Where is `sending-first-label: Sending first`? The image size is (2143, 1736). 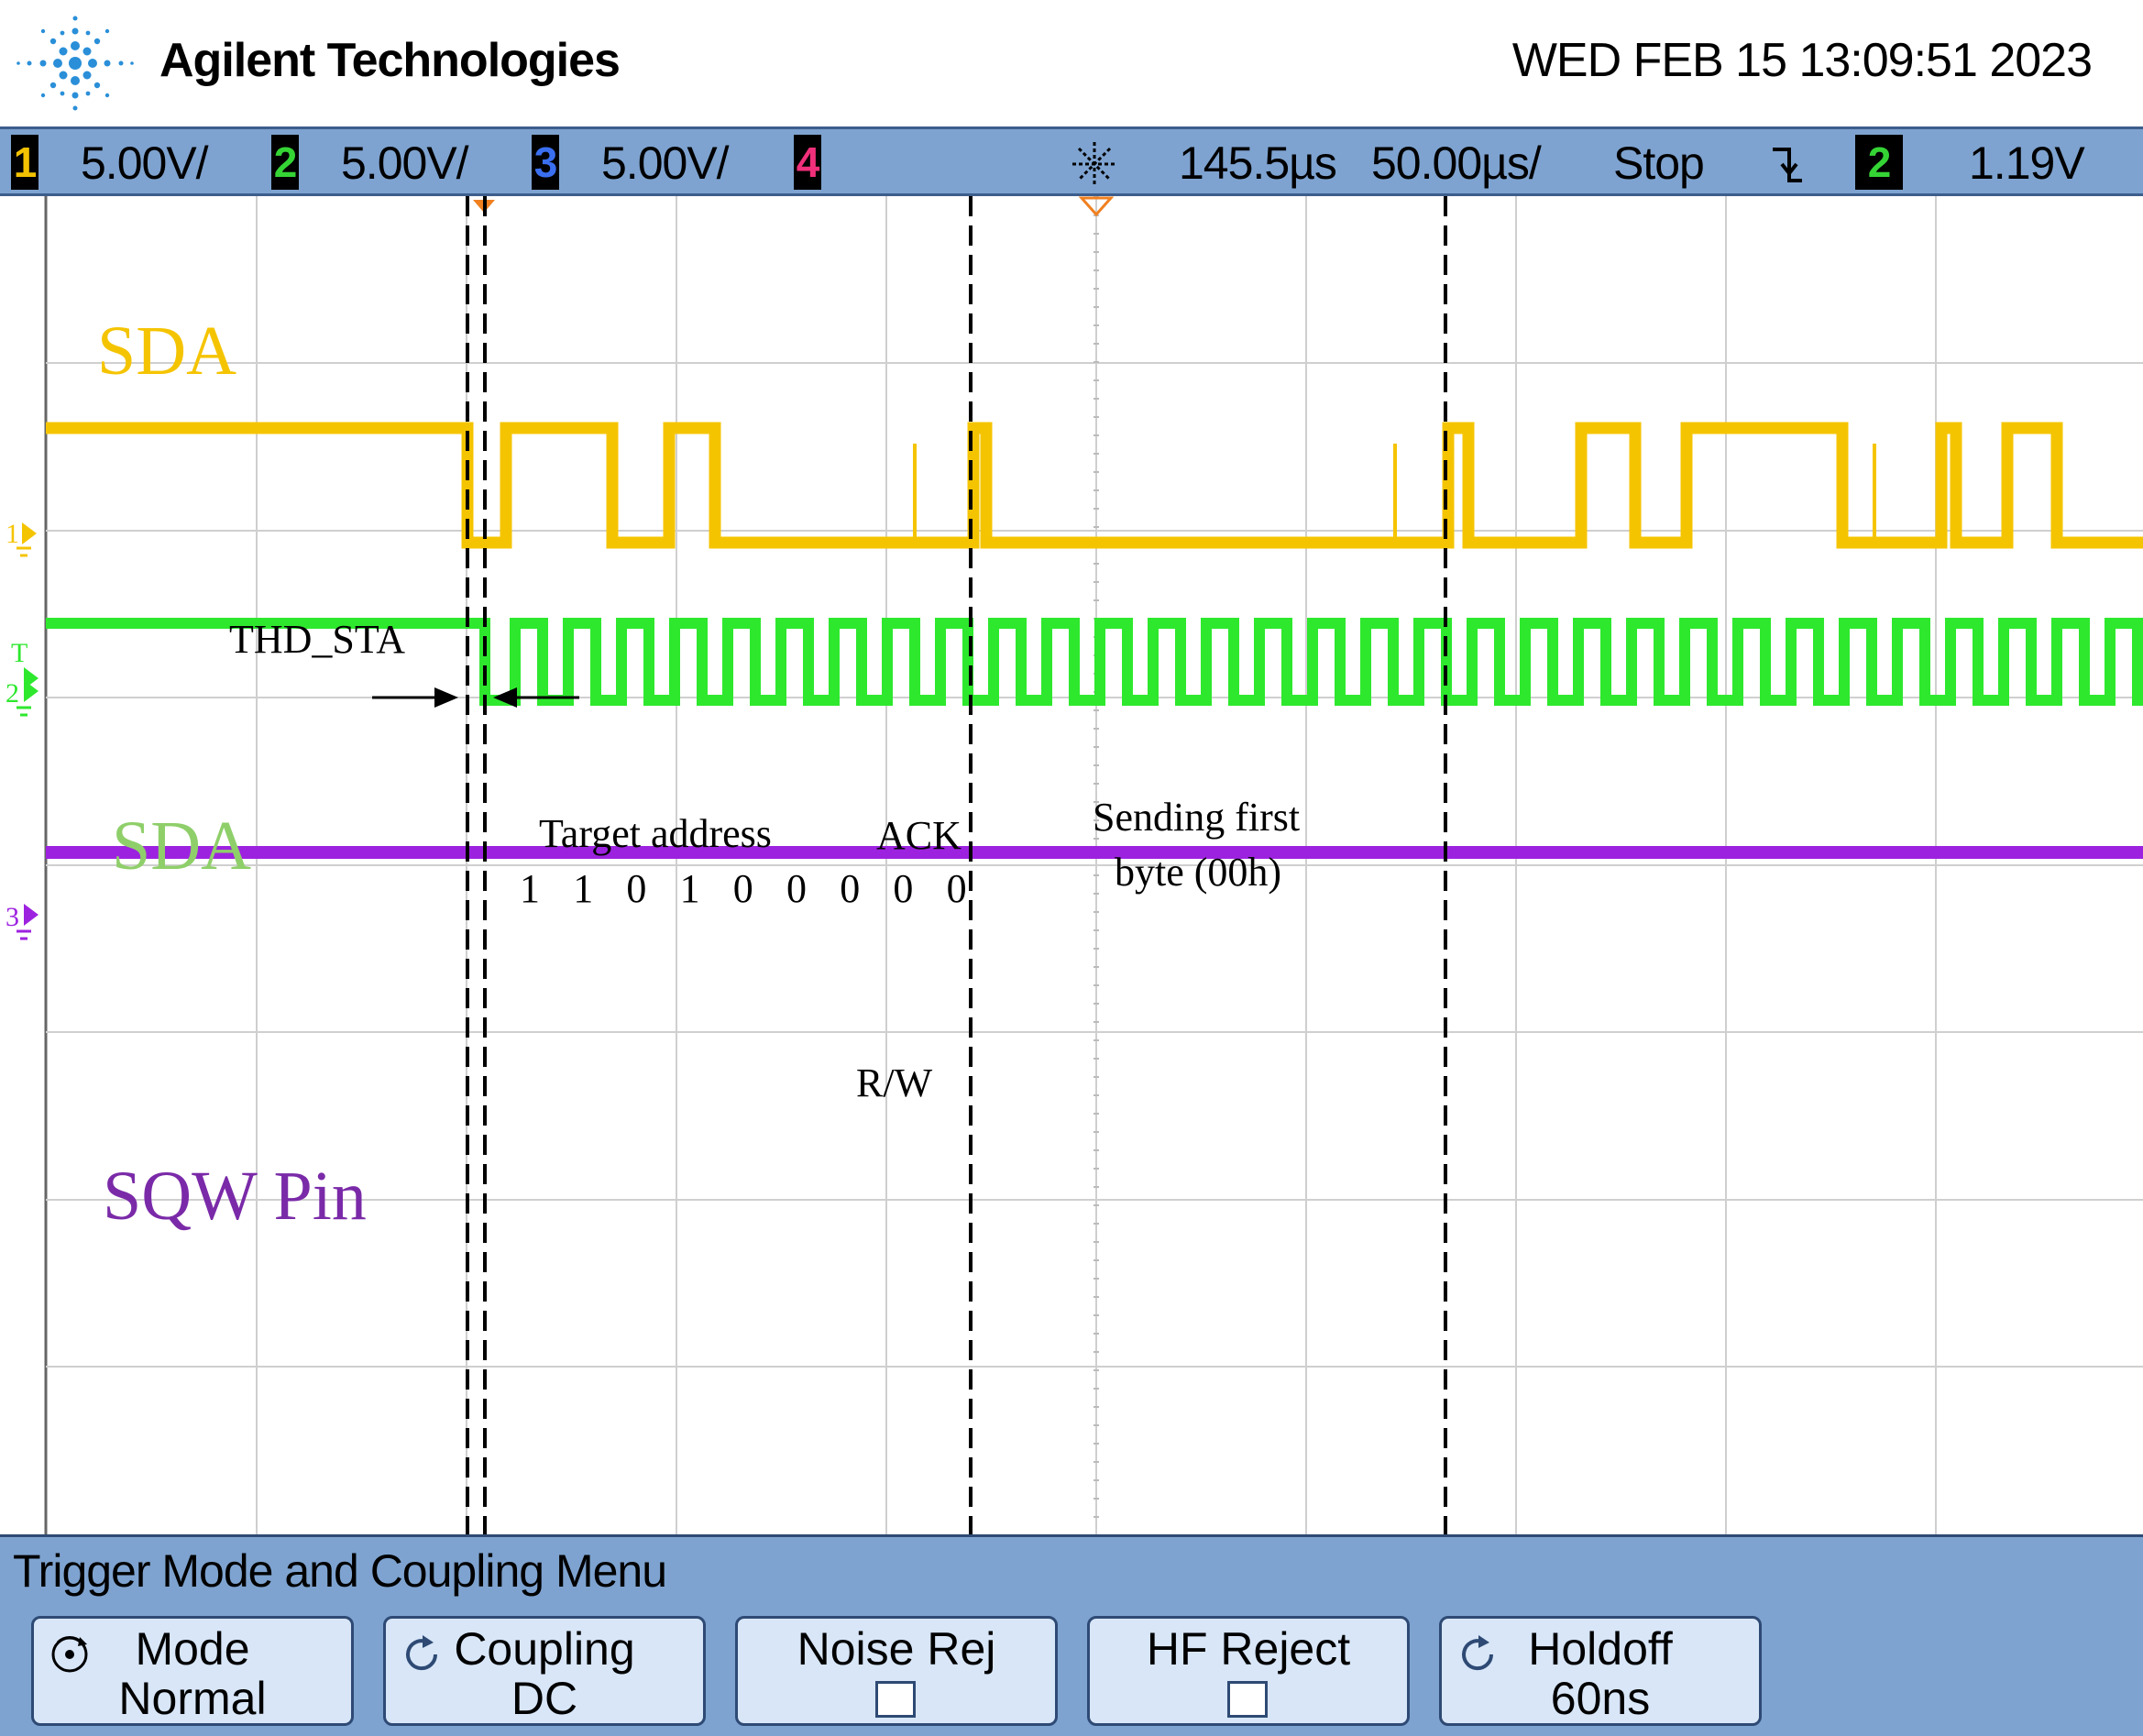
sending-first-label: Sending first is located at coordinates (1196, 818).